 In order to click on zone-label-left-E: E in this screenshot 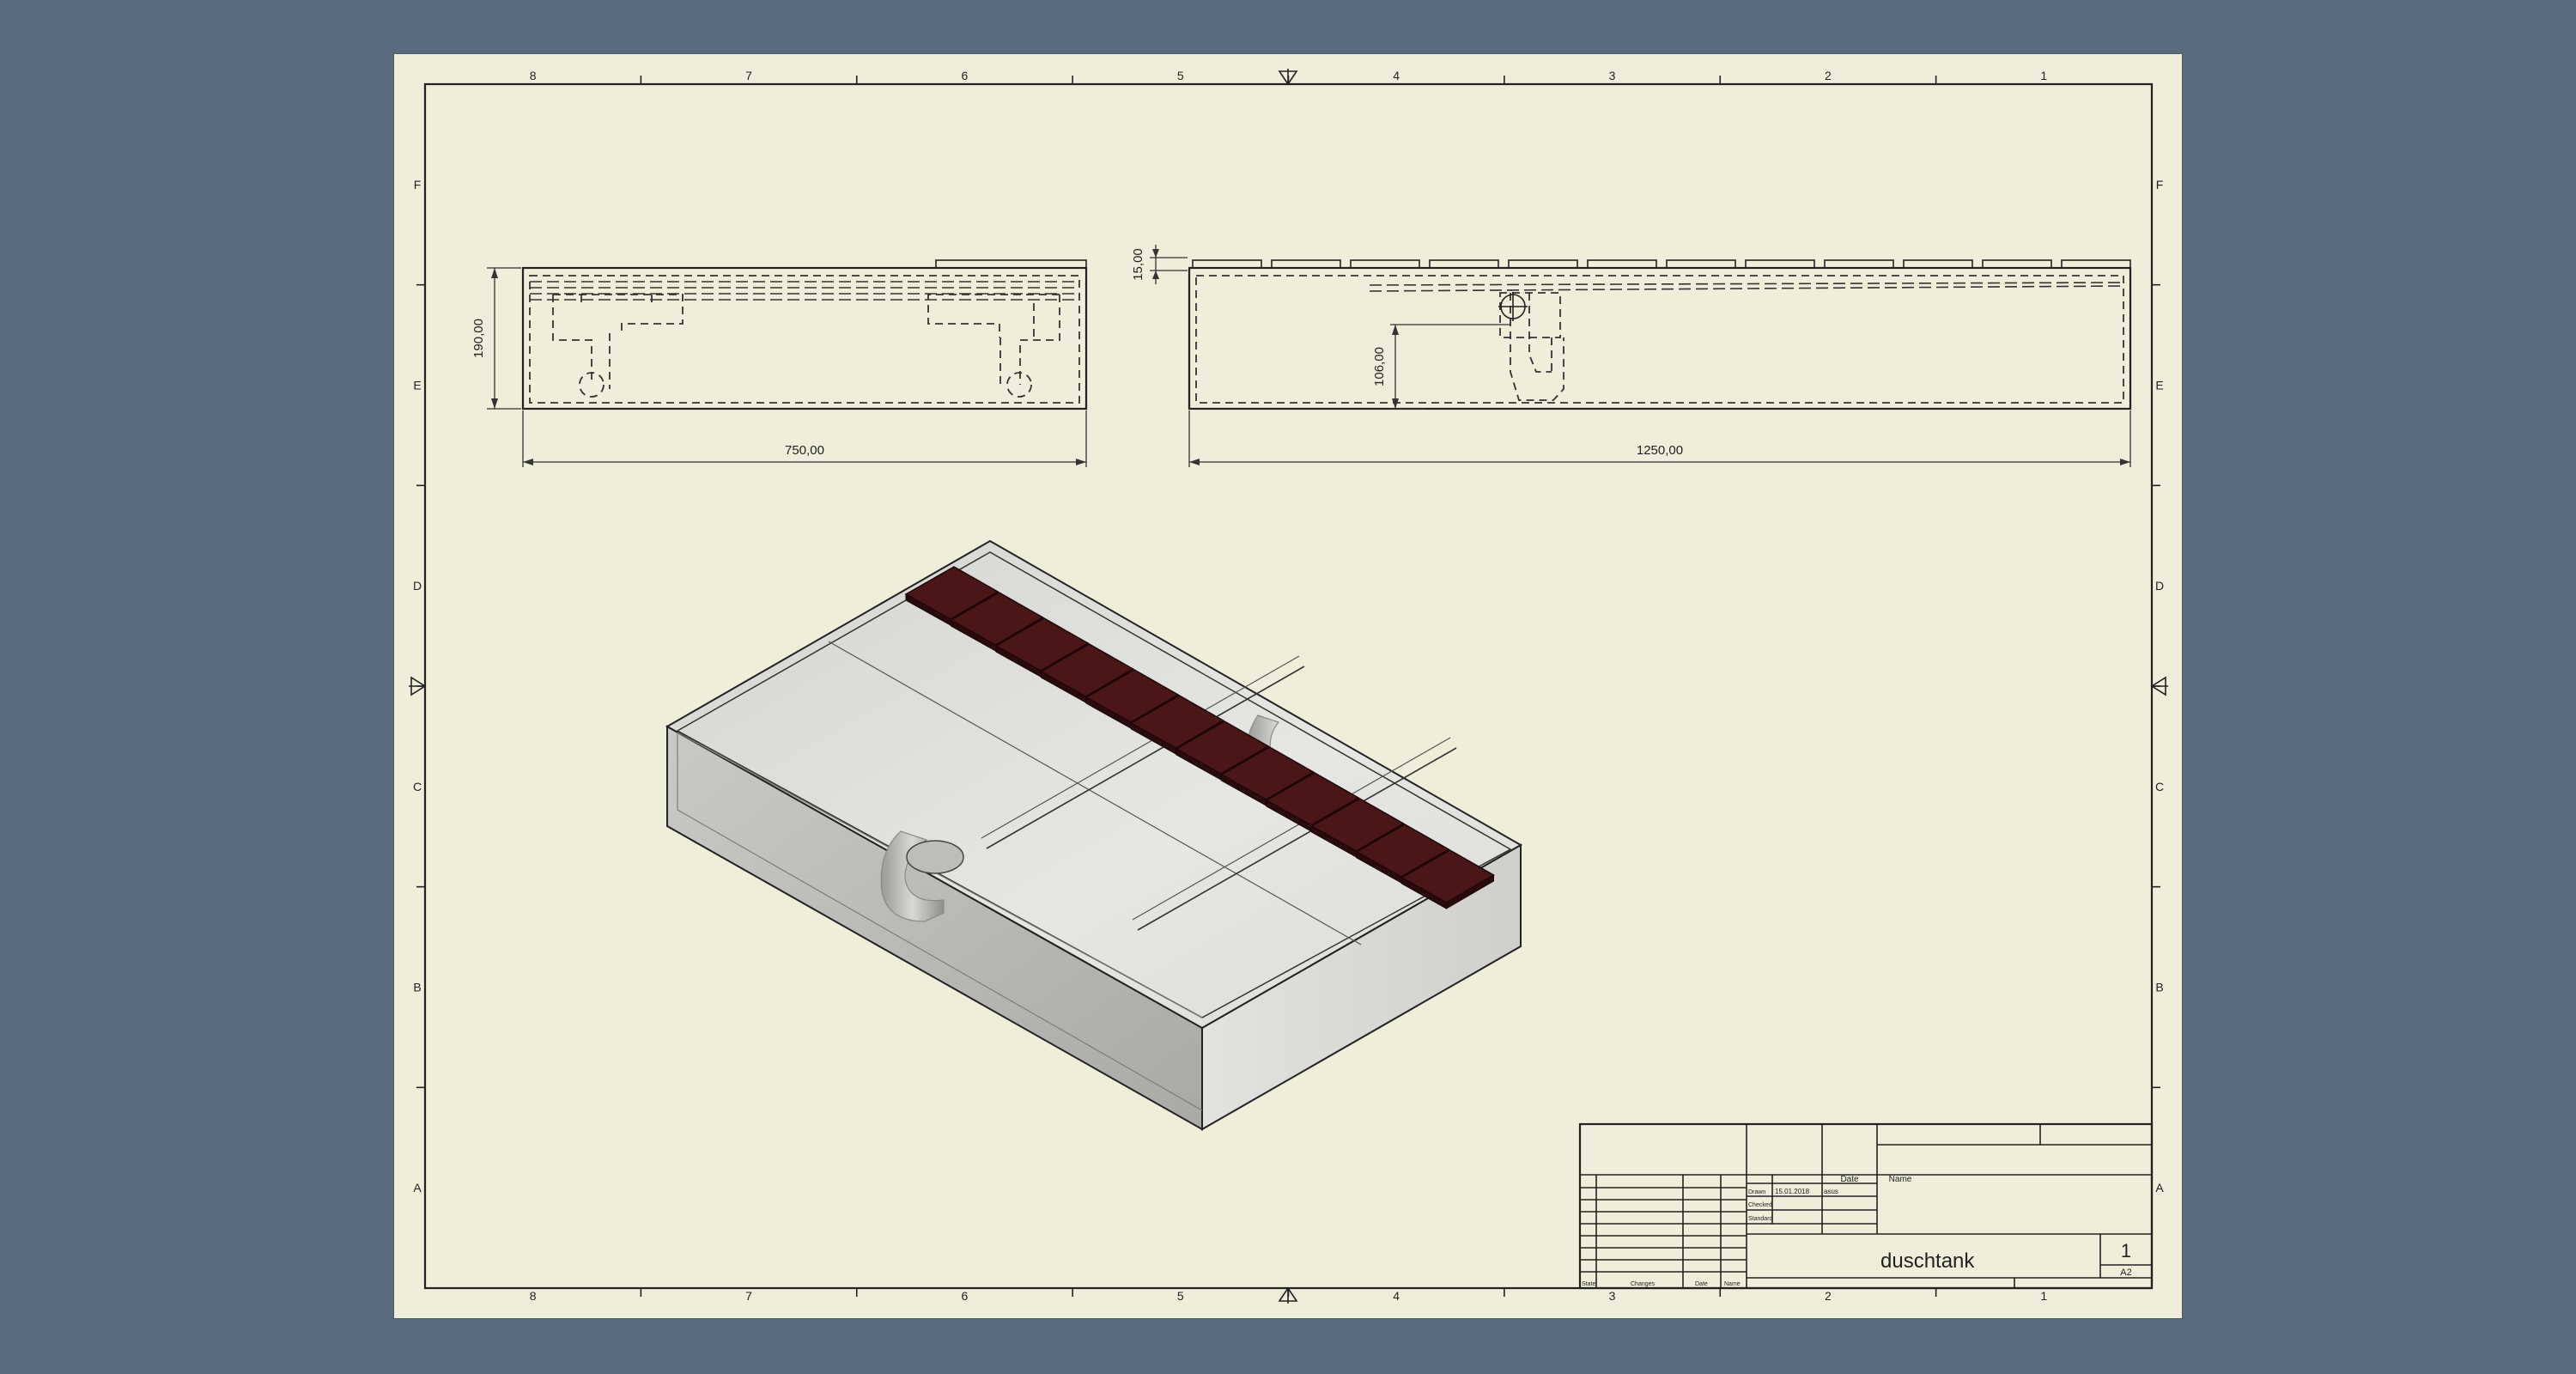, I will do `click(417, 385)`.